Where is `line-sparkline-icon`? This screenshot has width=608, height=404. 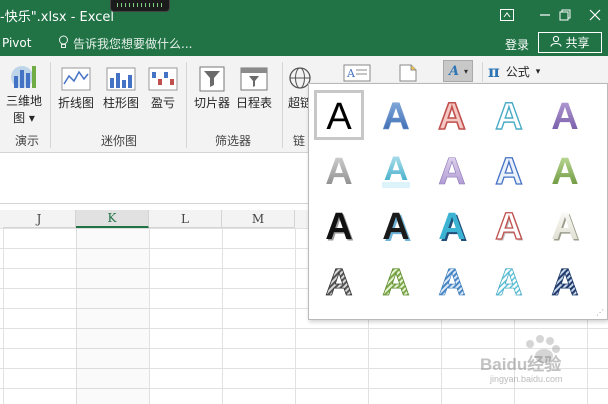 line-sparkline-icon is located at coordinates (76, 79).